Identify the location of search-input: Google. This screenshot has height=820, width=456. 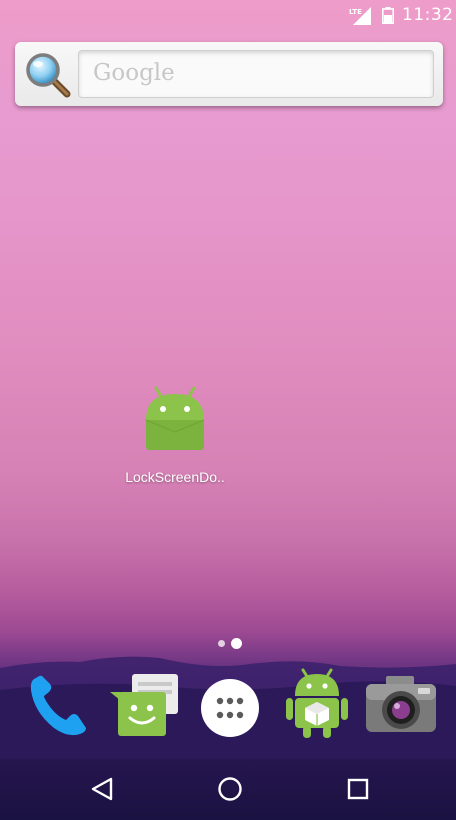
(256, 74).